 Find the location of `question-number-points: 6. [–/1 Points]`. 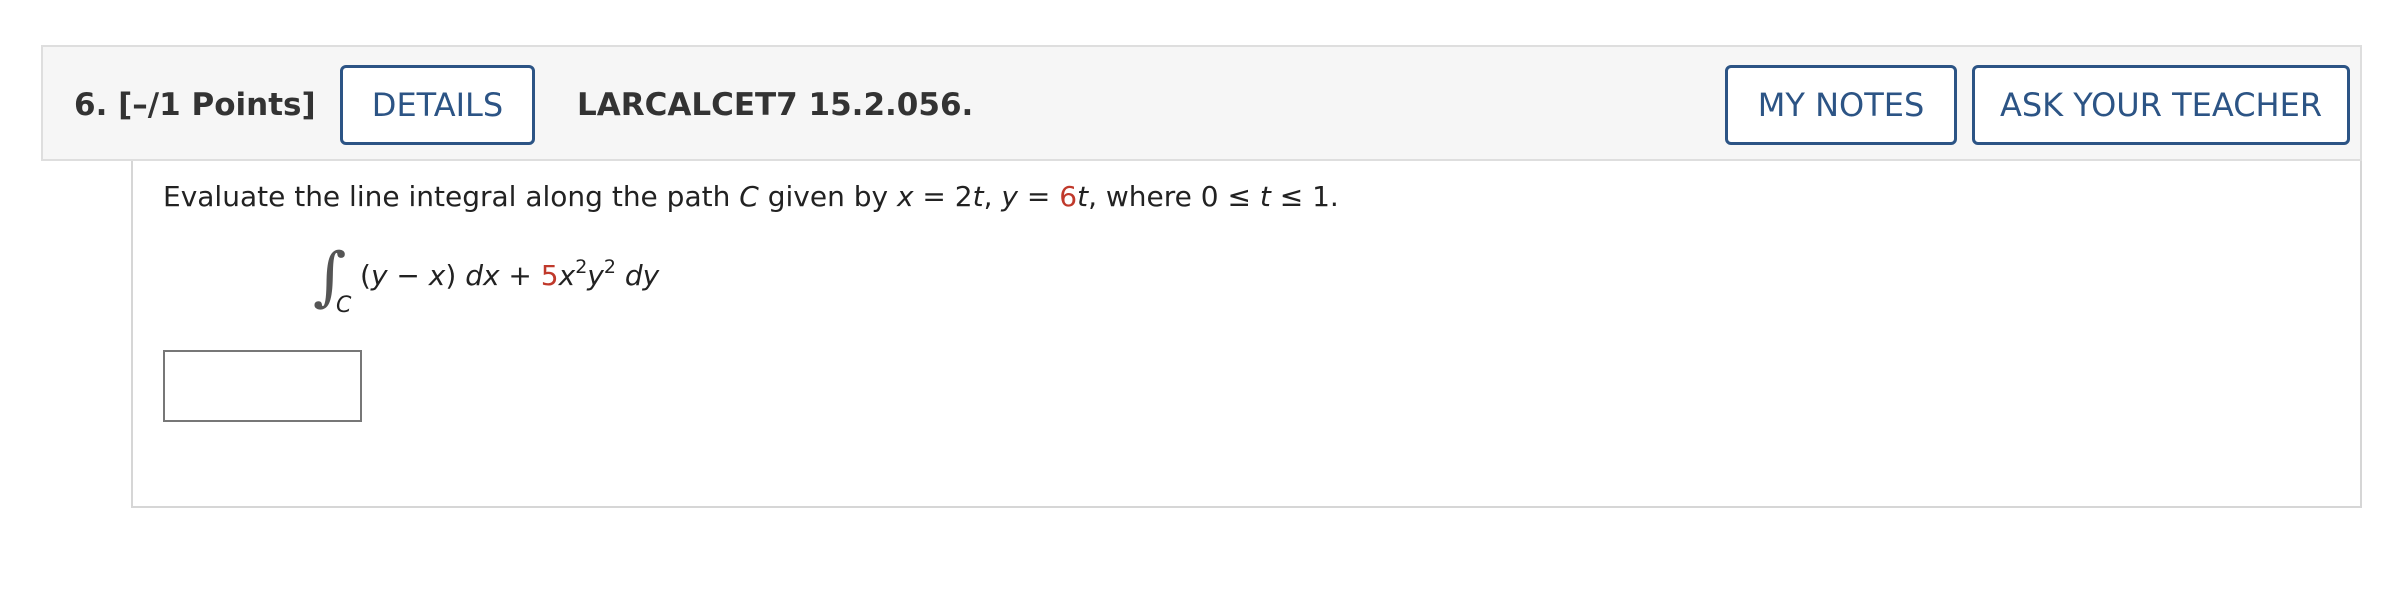

question-number-points: 6. [–/1 Points] is located at coordinates (195, 105).